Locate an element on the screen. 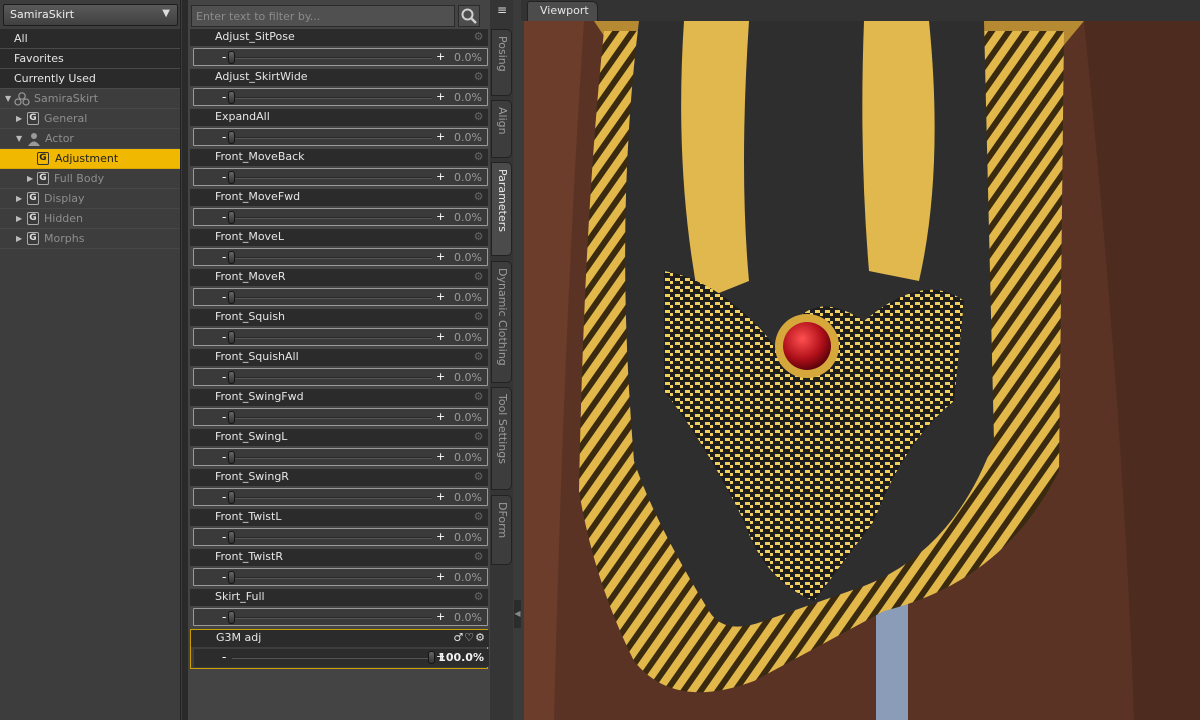 Image resolution: width=1200 pixels, height=720 pixels. slider-g3m-adj: G3M adj ♂♡⚙ - + 100.0% is located at coordinates (339, 649).